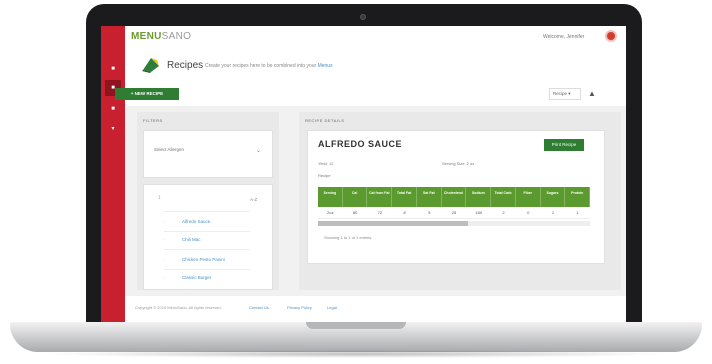 The width and height of the screenshot is (712, 364). I want to click on sort-icon: ↕, so click(159, 198).